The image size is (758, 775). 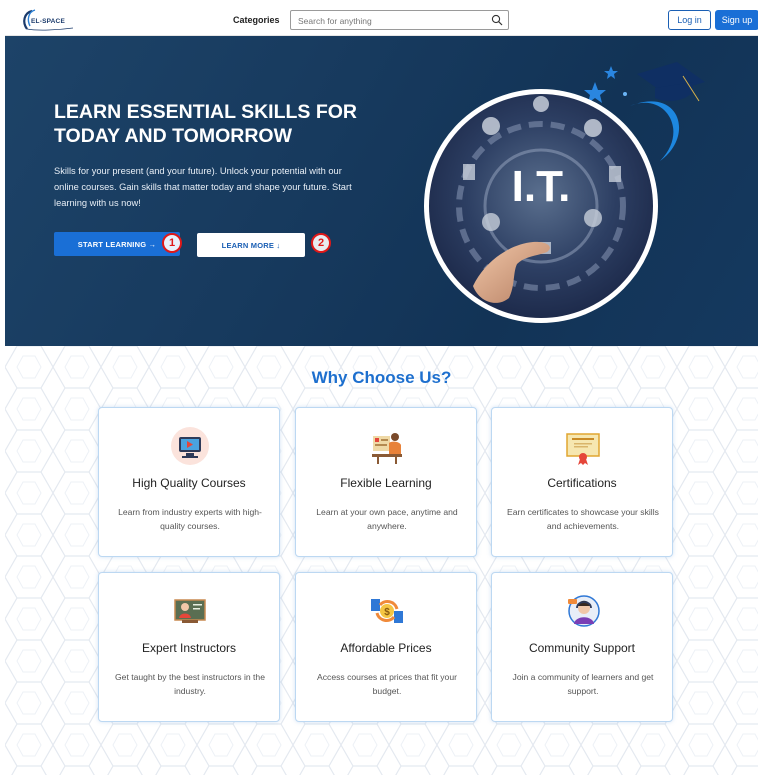 I want to click on it-text: I.T., so click(x=541, y=186).